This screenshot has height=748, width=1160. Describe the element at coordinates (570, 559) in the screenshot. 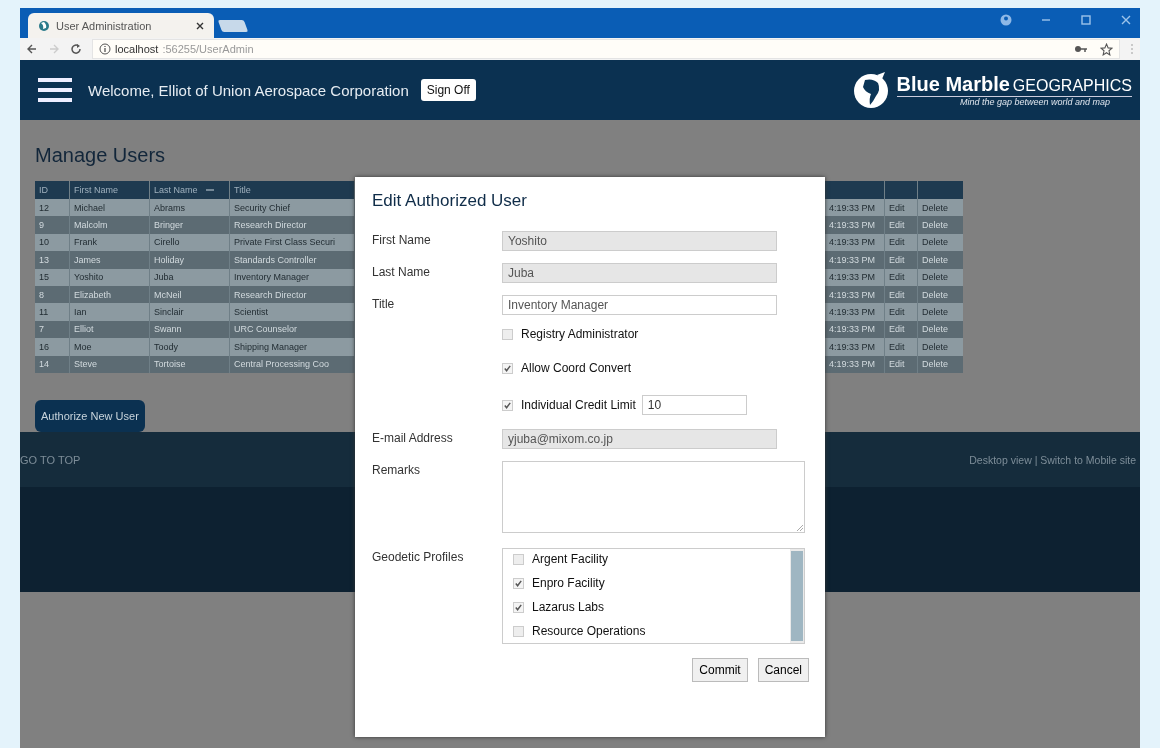

I see `profile-label: Argent Facility` at that location.